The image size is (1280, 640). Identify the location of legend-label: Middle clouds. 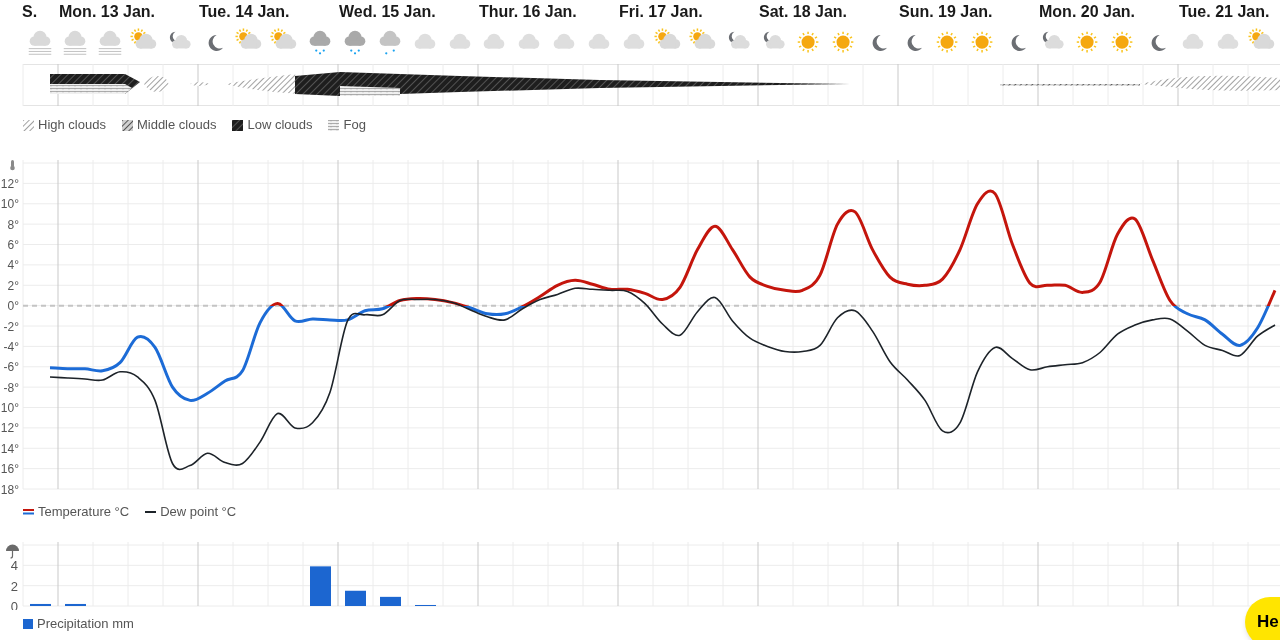
(176, 125).